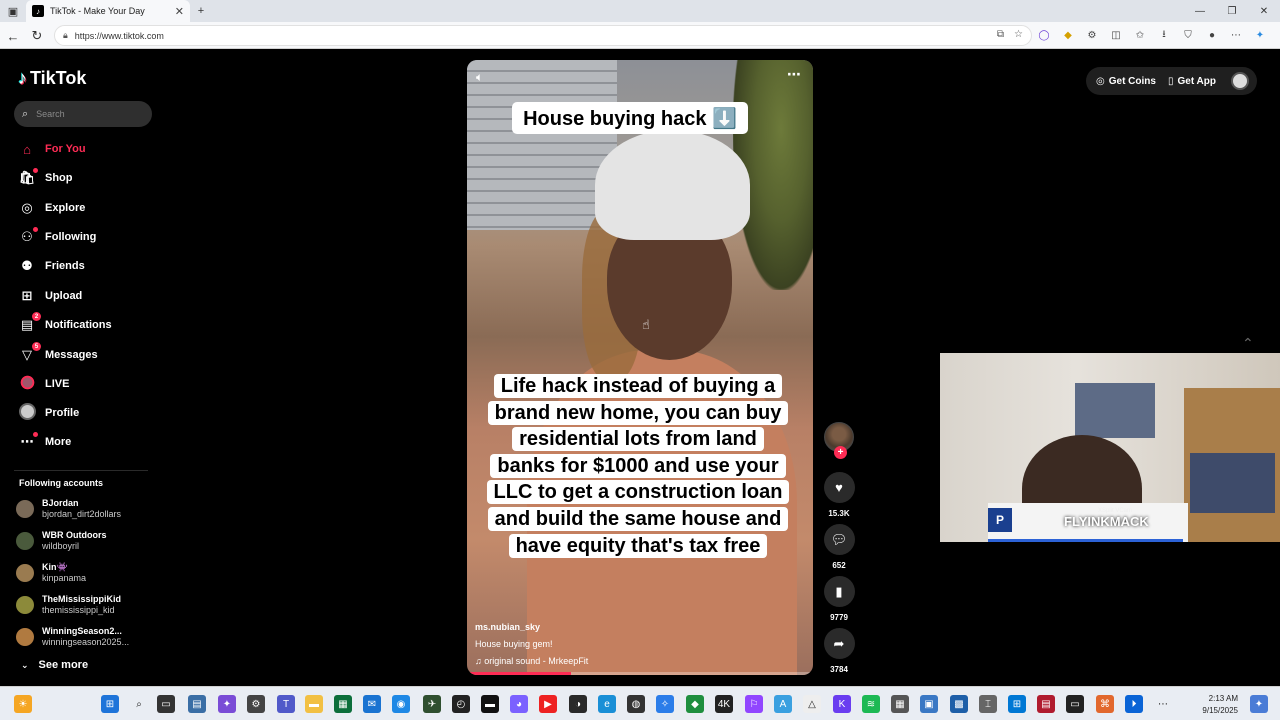 This screenshot has width=1280, height=720. What do you see at coordinates (783, 704) in the screenshot?
I see `app-icon: A` at bounding box center [783, 704].